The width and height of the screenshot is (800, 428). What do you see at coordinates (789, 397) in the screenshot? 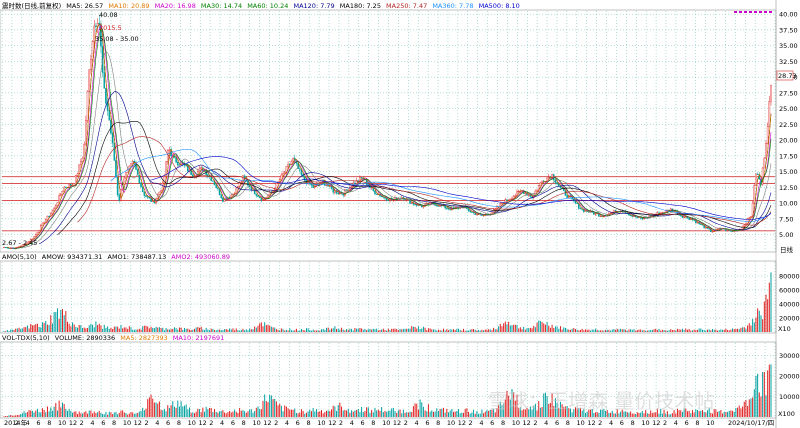
I see `y-tick-label-volume: 10000` at bounding box center [789, 397].